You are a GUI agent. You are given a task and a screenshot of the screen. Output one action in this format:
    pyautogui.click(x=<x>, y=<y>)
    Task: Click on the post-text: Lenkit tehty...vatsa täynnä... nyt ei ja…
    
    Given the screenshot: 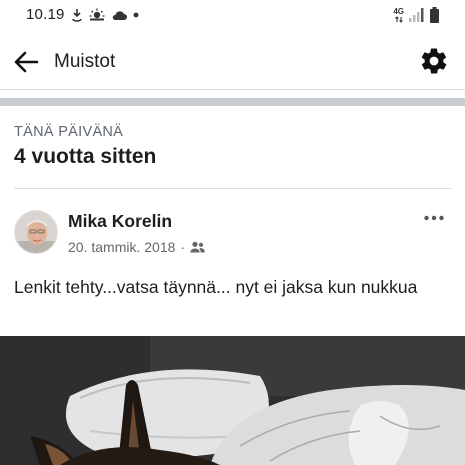 What is the action you would take?
    pyautogui.click(x=216, y=287)
    